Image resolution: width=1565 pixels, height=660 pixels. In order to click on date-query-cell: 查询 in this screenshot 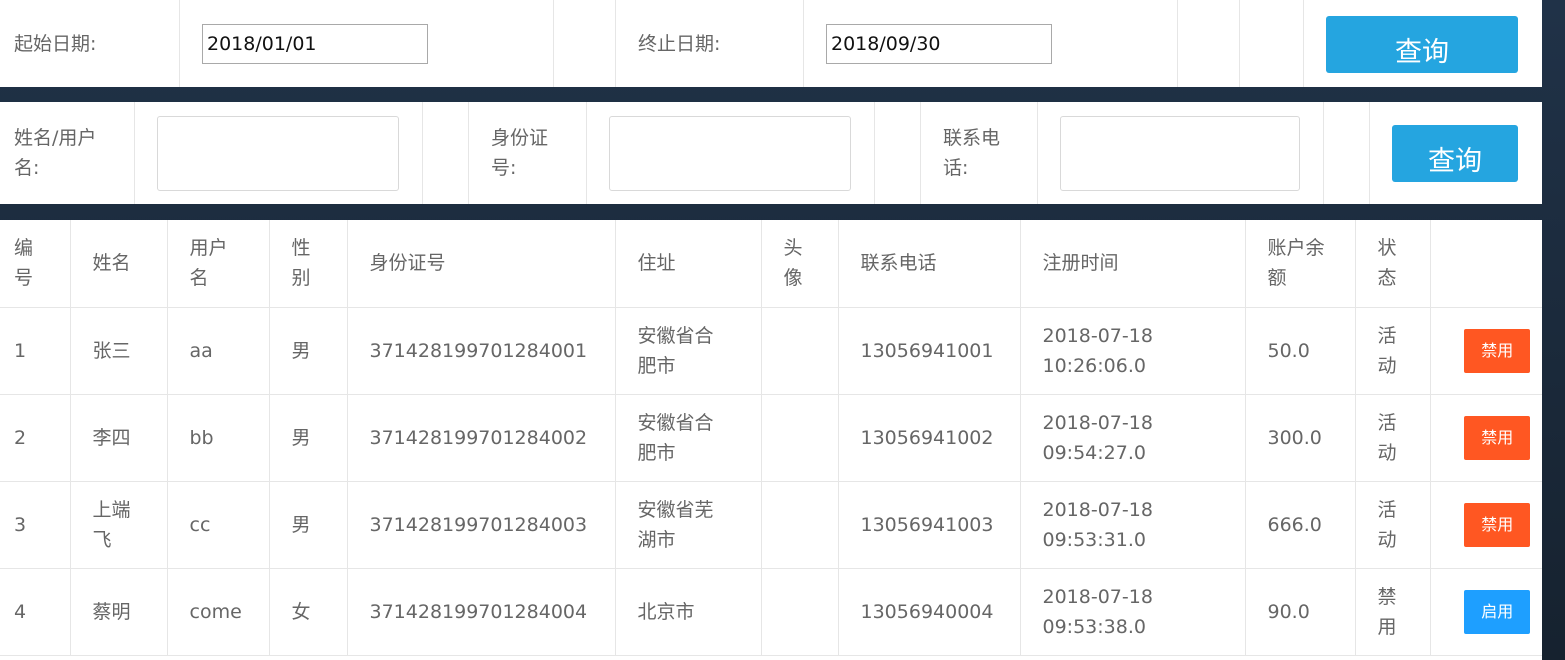, I will do `click(1423, 43)`.